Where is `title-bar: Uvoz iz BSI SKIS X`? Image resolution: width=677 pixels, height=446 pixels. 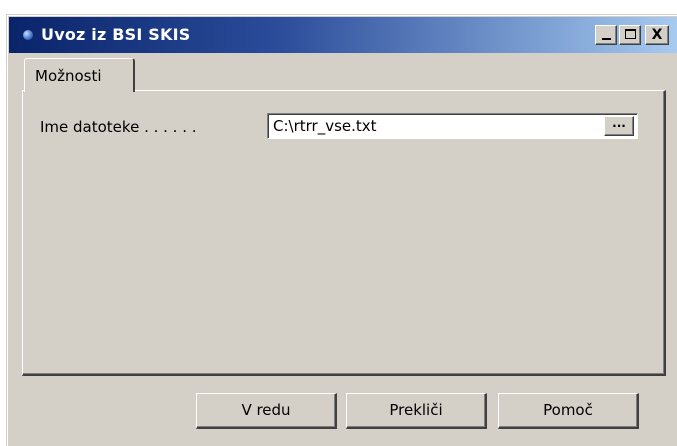 title-bar: Uvoz iz BSI SKIS X is located at coordinates (343, 35).